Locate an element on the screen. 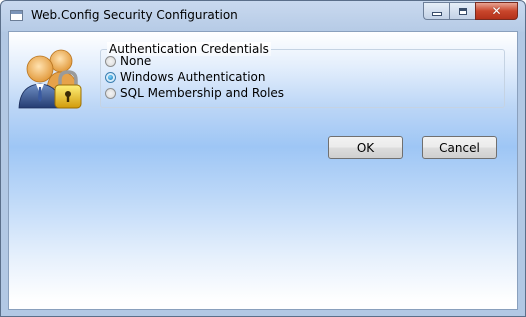 This screenshot has height=317, width=526. minimize-icon is located at coordinates (436, 14).